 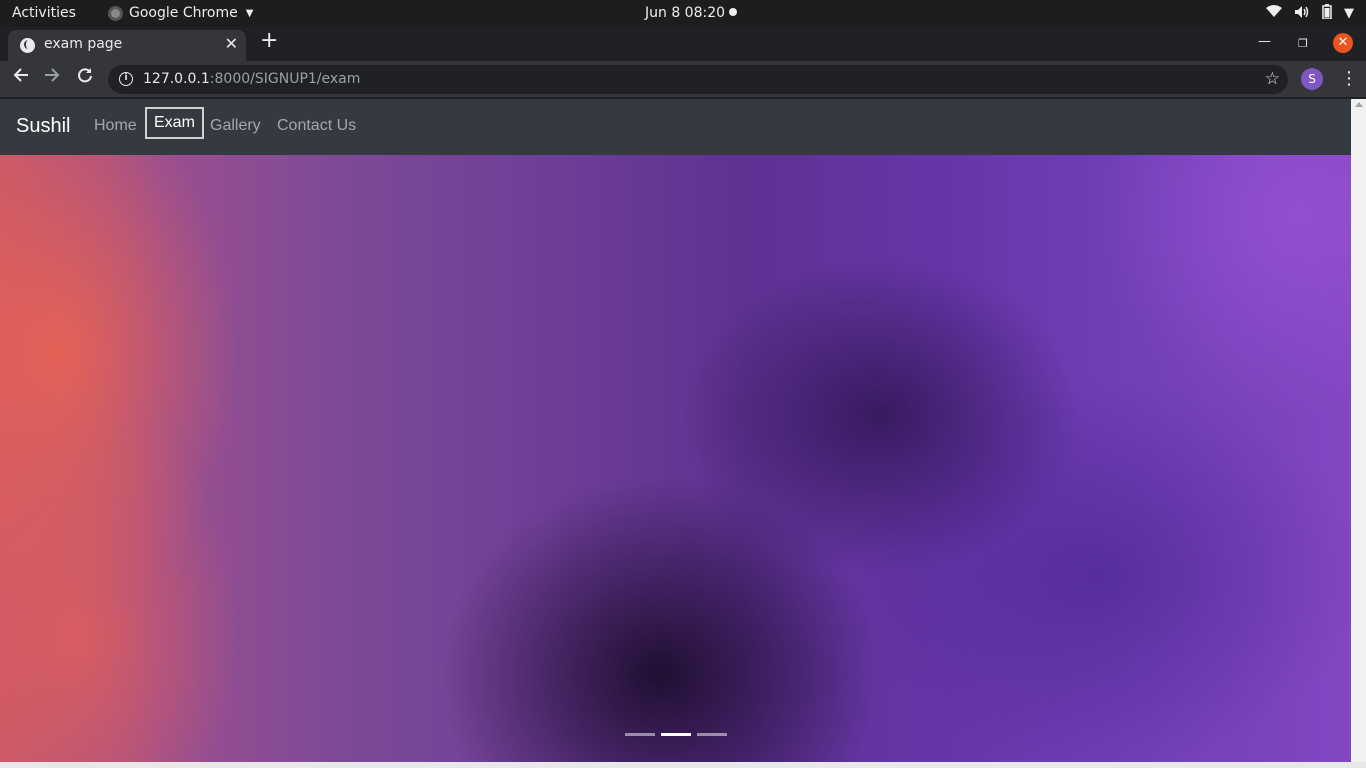 What do you see at coordinates (675, 127) in the screenshot?
I see `site-navbar: Sushil Home Exam Gallery Contact Us` at bounding box center [675, 127].